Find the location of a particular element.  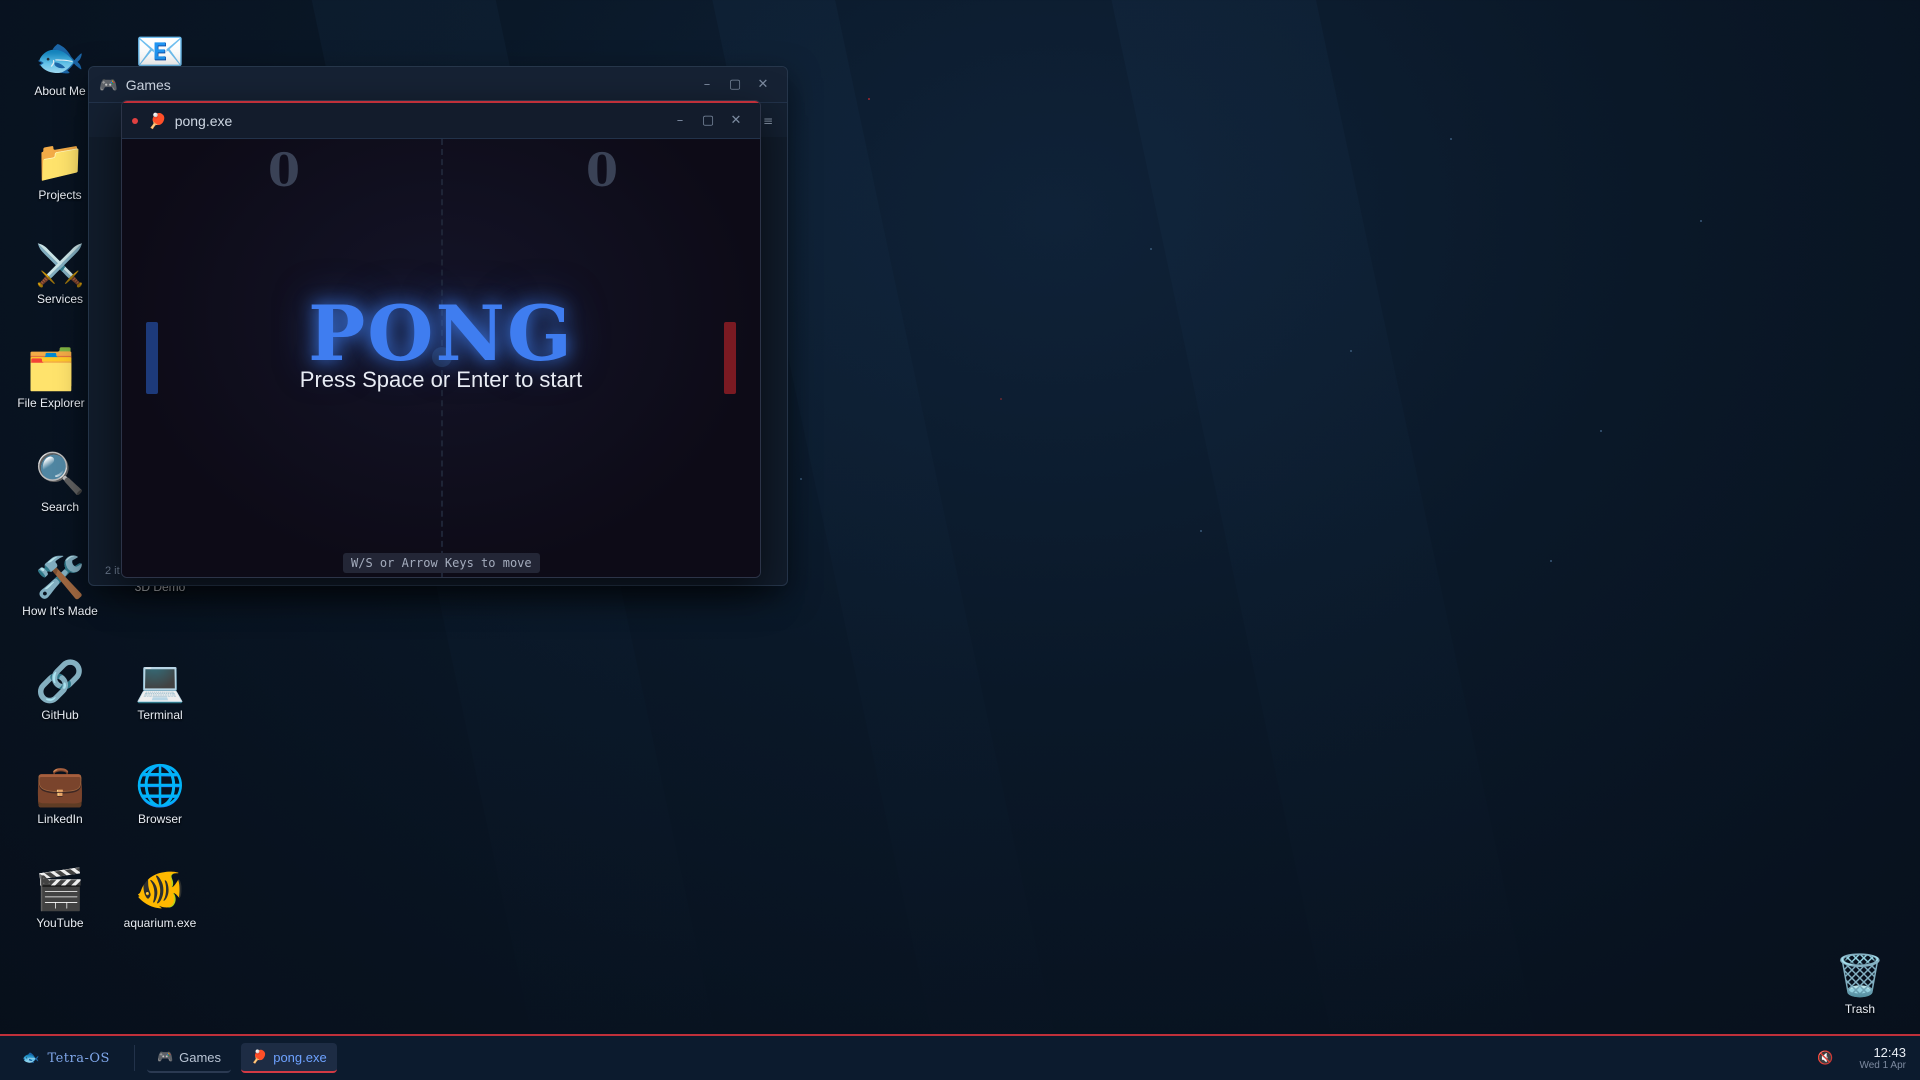

desktop-icon-label: YouTube is located at coordinates (60, 923).